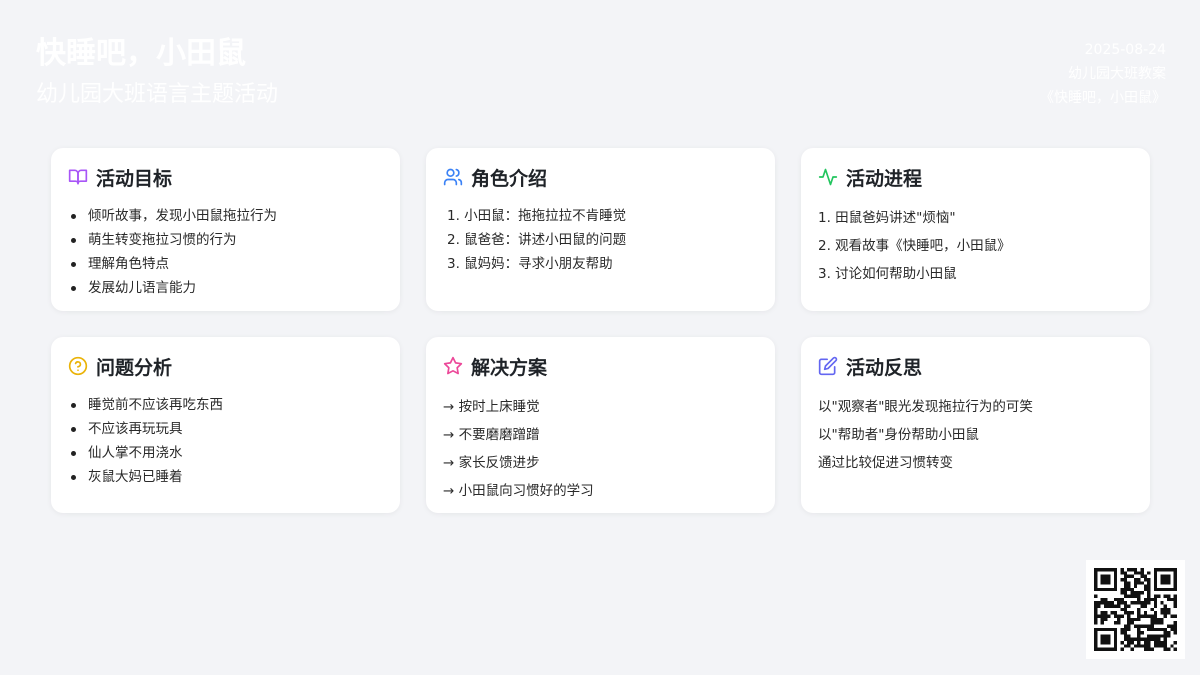 This screenshot has width=1200, height=675. Describe the element at coordinates (226, 366) in the screenshot. I see `card-header: 问题分析` at that location.